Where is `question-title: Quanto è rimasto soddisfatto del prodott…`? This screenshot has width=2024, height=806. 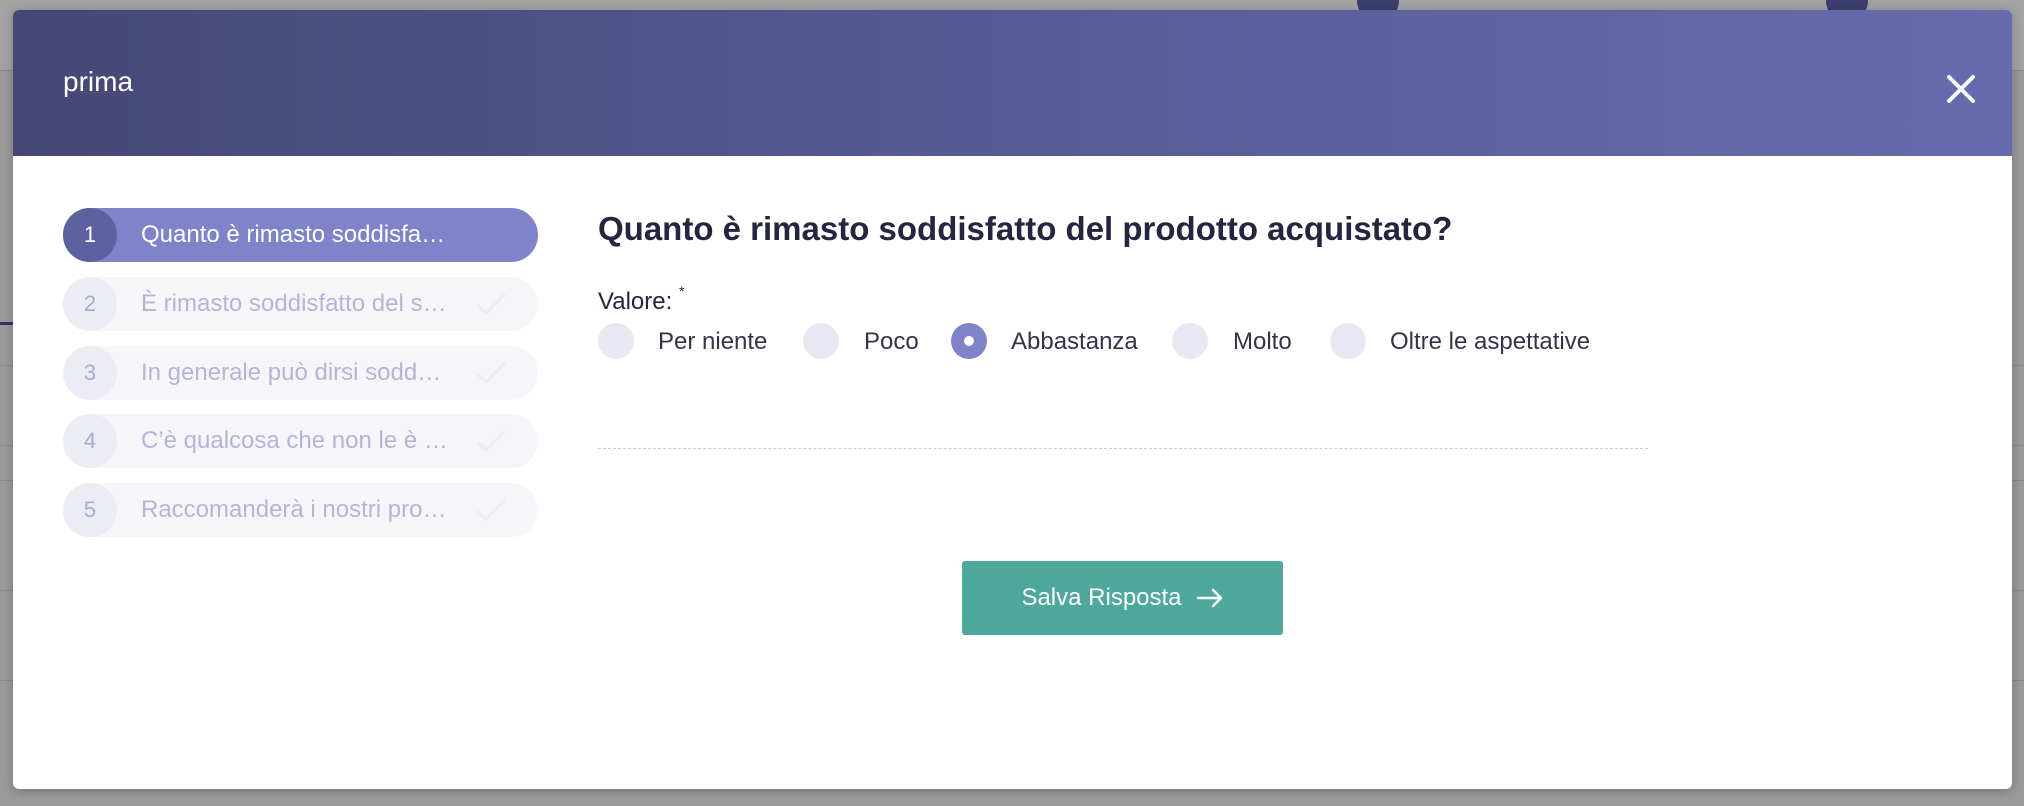
question-title: Quanto è rimasto soddisfatto del prodott… is located at coordinates (1025, 228).